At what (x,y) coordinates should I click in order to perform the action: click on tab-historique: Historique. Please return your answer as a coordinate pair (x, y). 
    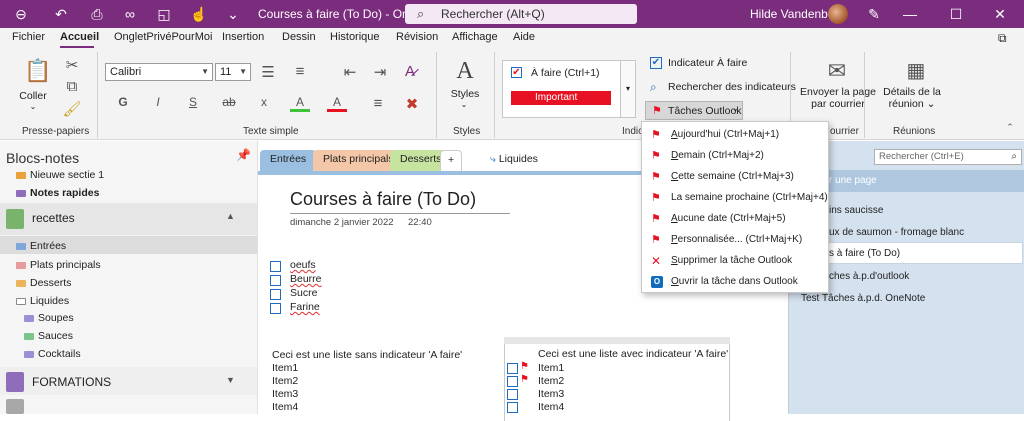
    Looking at the image, I should click on (355, 37).